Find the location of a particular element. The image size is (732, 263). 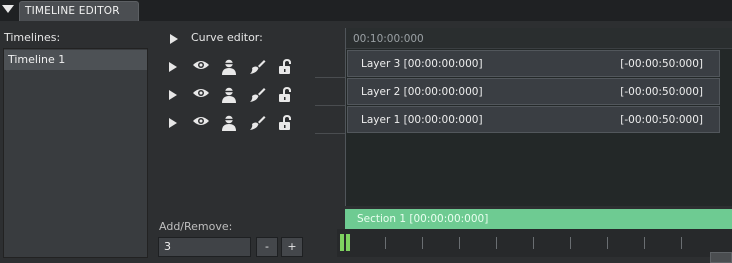

collapse-arrow-icon is located at coordinates (8, 9).